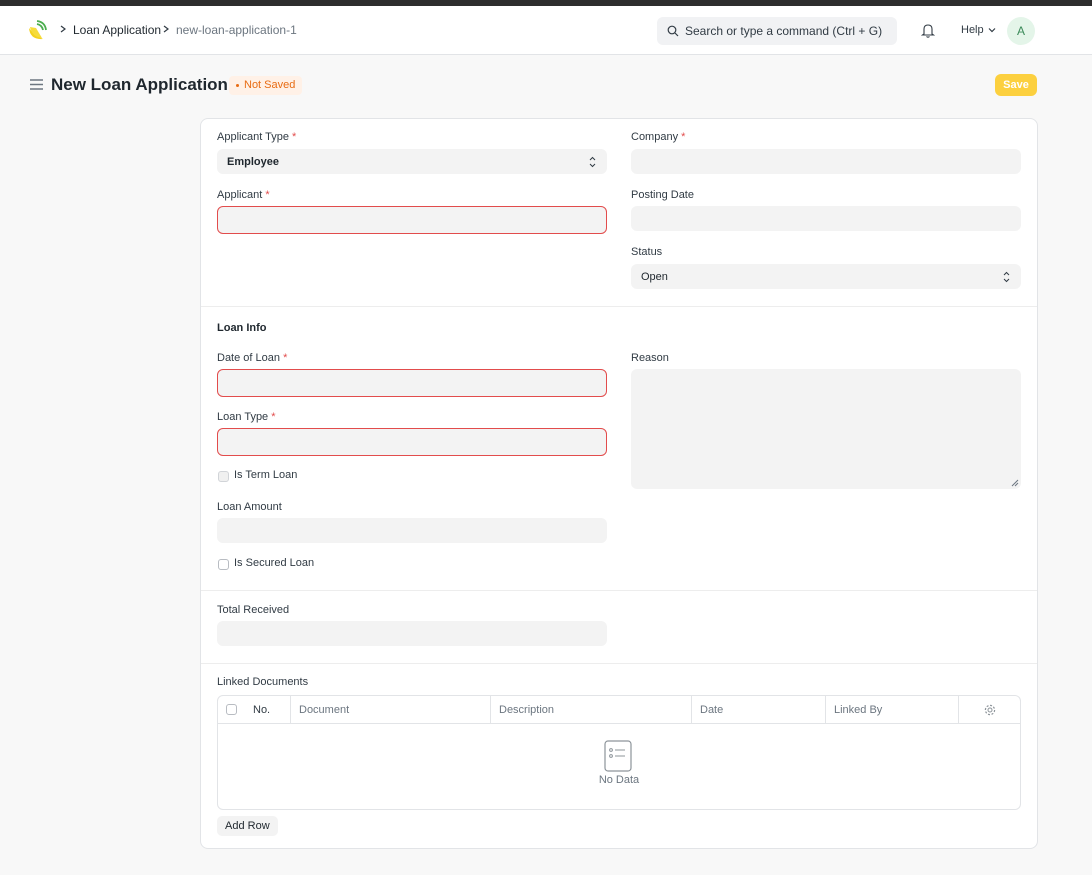  What do you see at coordinates (618, 756) in the screenshot?
I see `empty-document-icon` at bounding box center [618, 756].